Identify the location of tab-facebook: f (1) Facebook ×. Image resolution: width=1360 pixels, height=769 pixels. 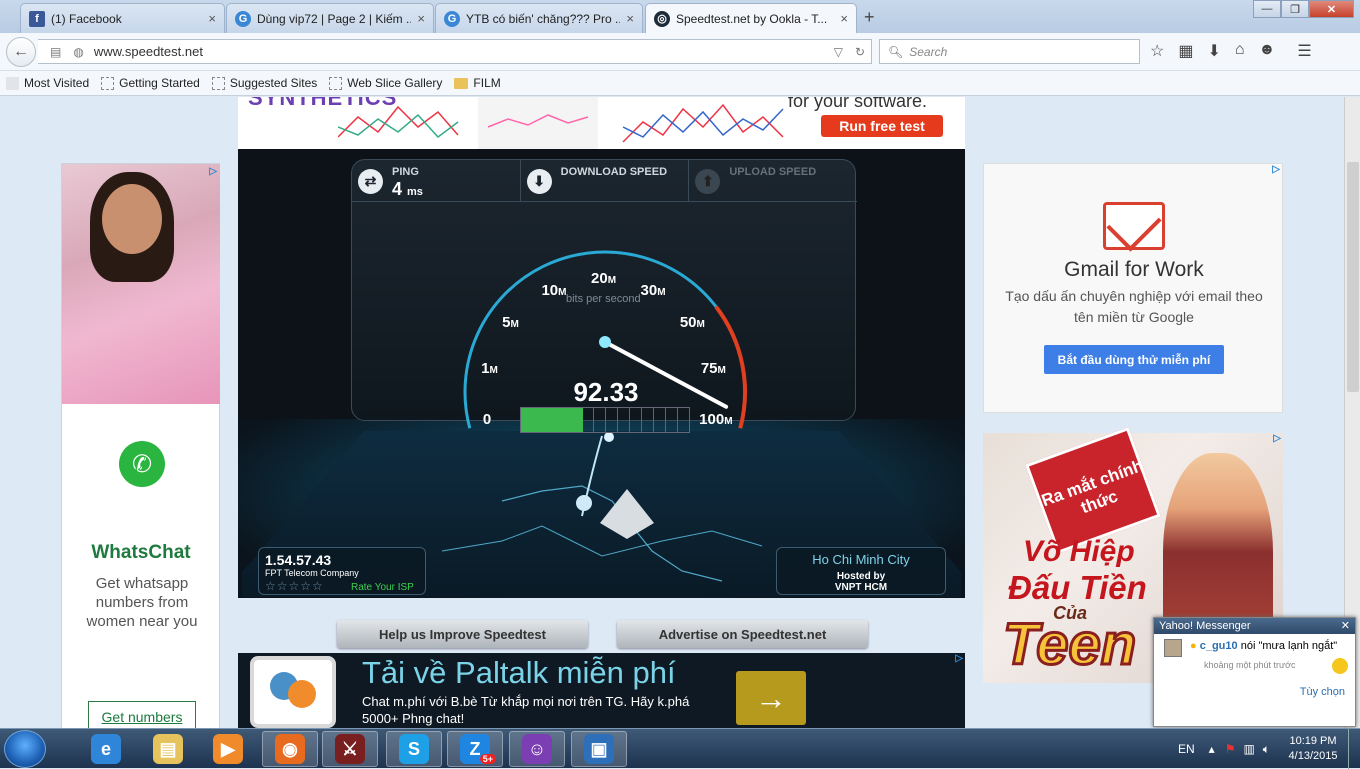
(122, 18).